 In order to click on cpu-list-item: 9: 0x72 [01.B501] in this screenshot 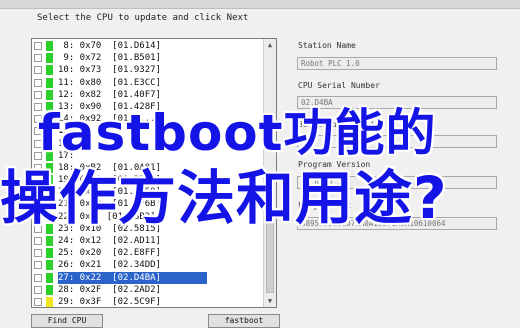, I will do `click(148, 58)`.